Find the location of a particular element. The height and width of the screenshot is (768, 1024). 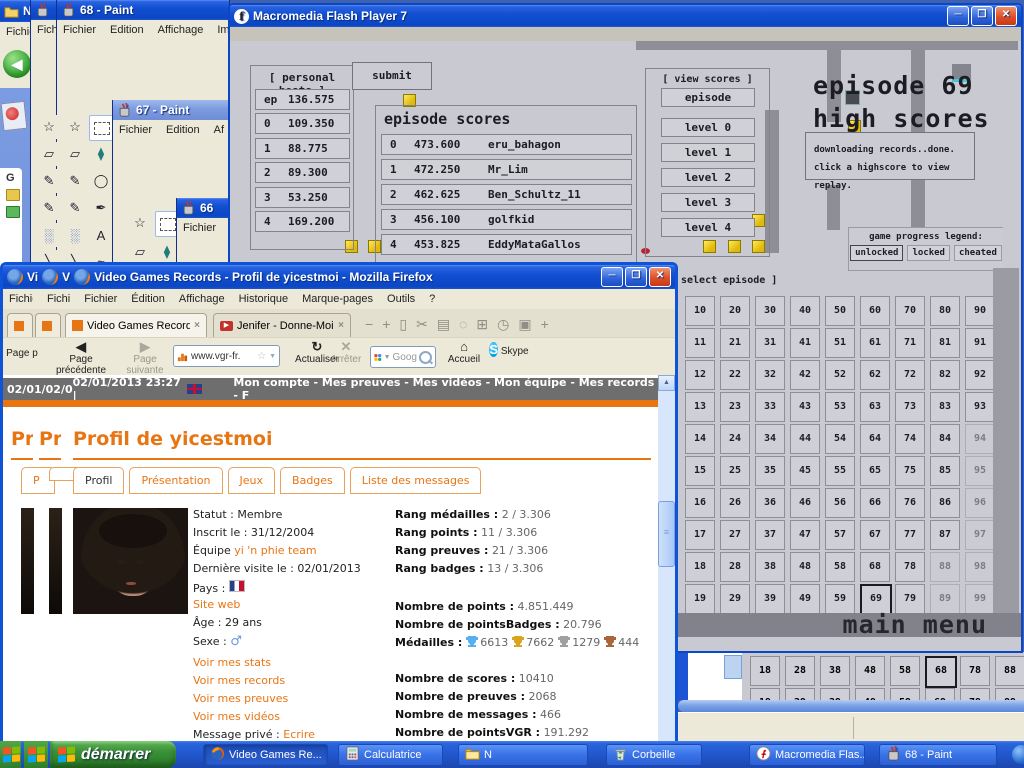

episode-button: 18 is located at coordinates (700, 567).